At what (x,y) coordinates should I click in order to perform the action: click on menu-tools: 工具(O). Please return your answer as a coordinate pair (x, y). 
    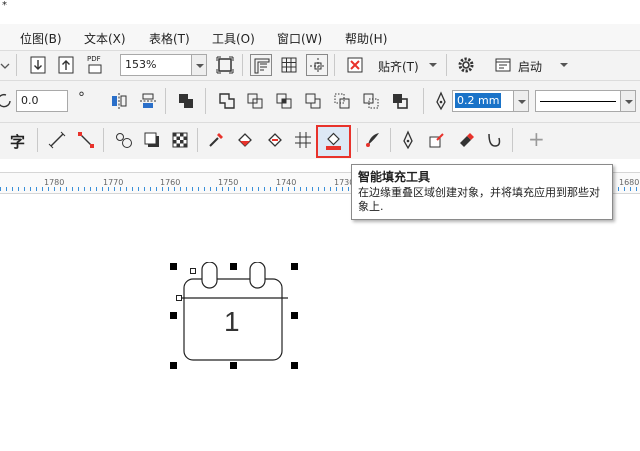
    Looking at the image, I should click on (233, 38).